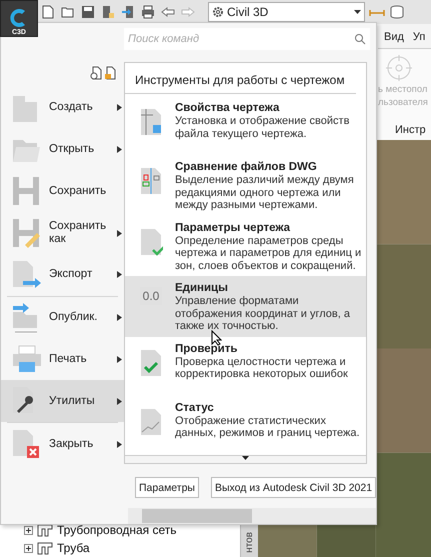 The image size is (431, 557). Describe the element at coordinates (194, 407) in the screenshot. I see `item-title: Статус` at that location.